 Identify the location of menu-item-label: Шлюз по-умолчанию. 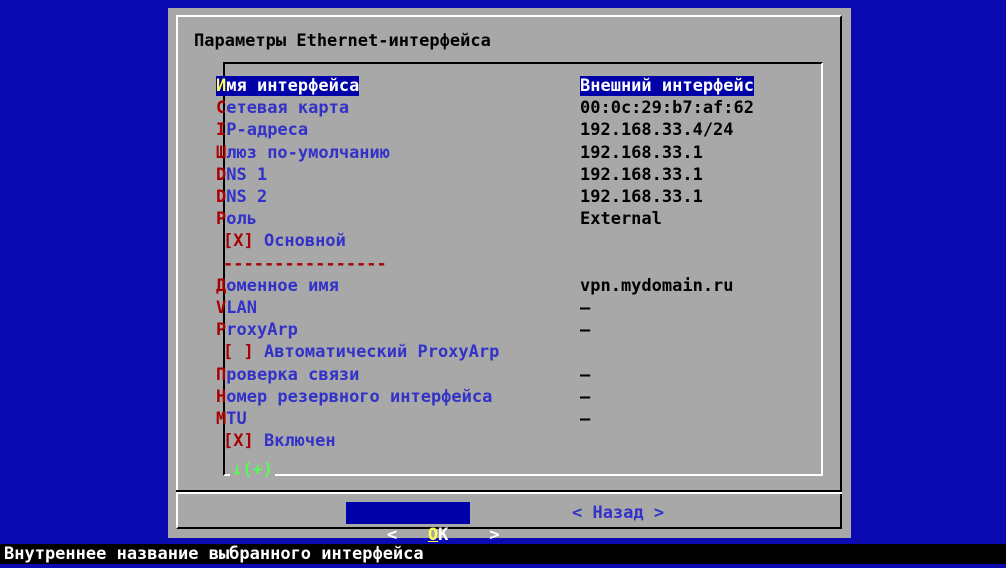
(303, 153).